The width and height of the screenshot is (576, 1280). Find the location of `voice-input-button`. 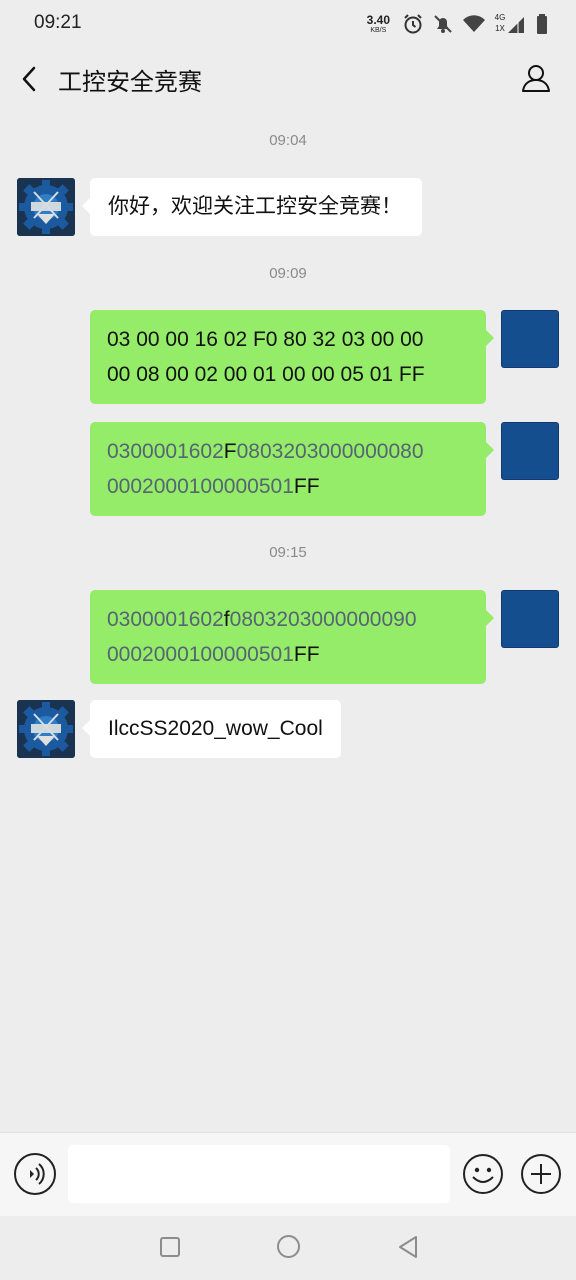

voice-input-button is located at coordinates (35, 1174).